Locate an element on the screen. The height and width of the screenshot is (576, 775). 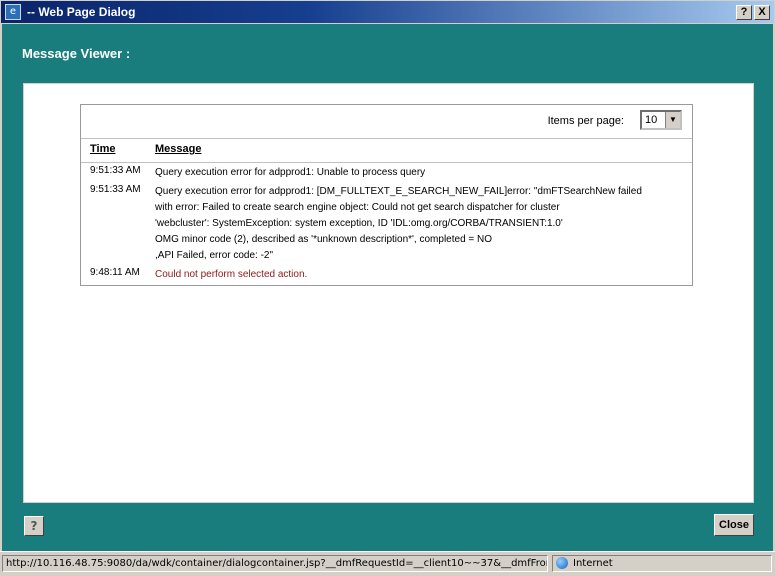
items-per-page-select: 10 ▼ is located at coordinates (661, 120).